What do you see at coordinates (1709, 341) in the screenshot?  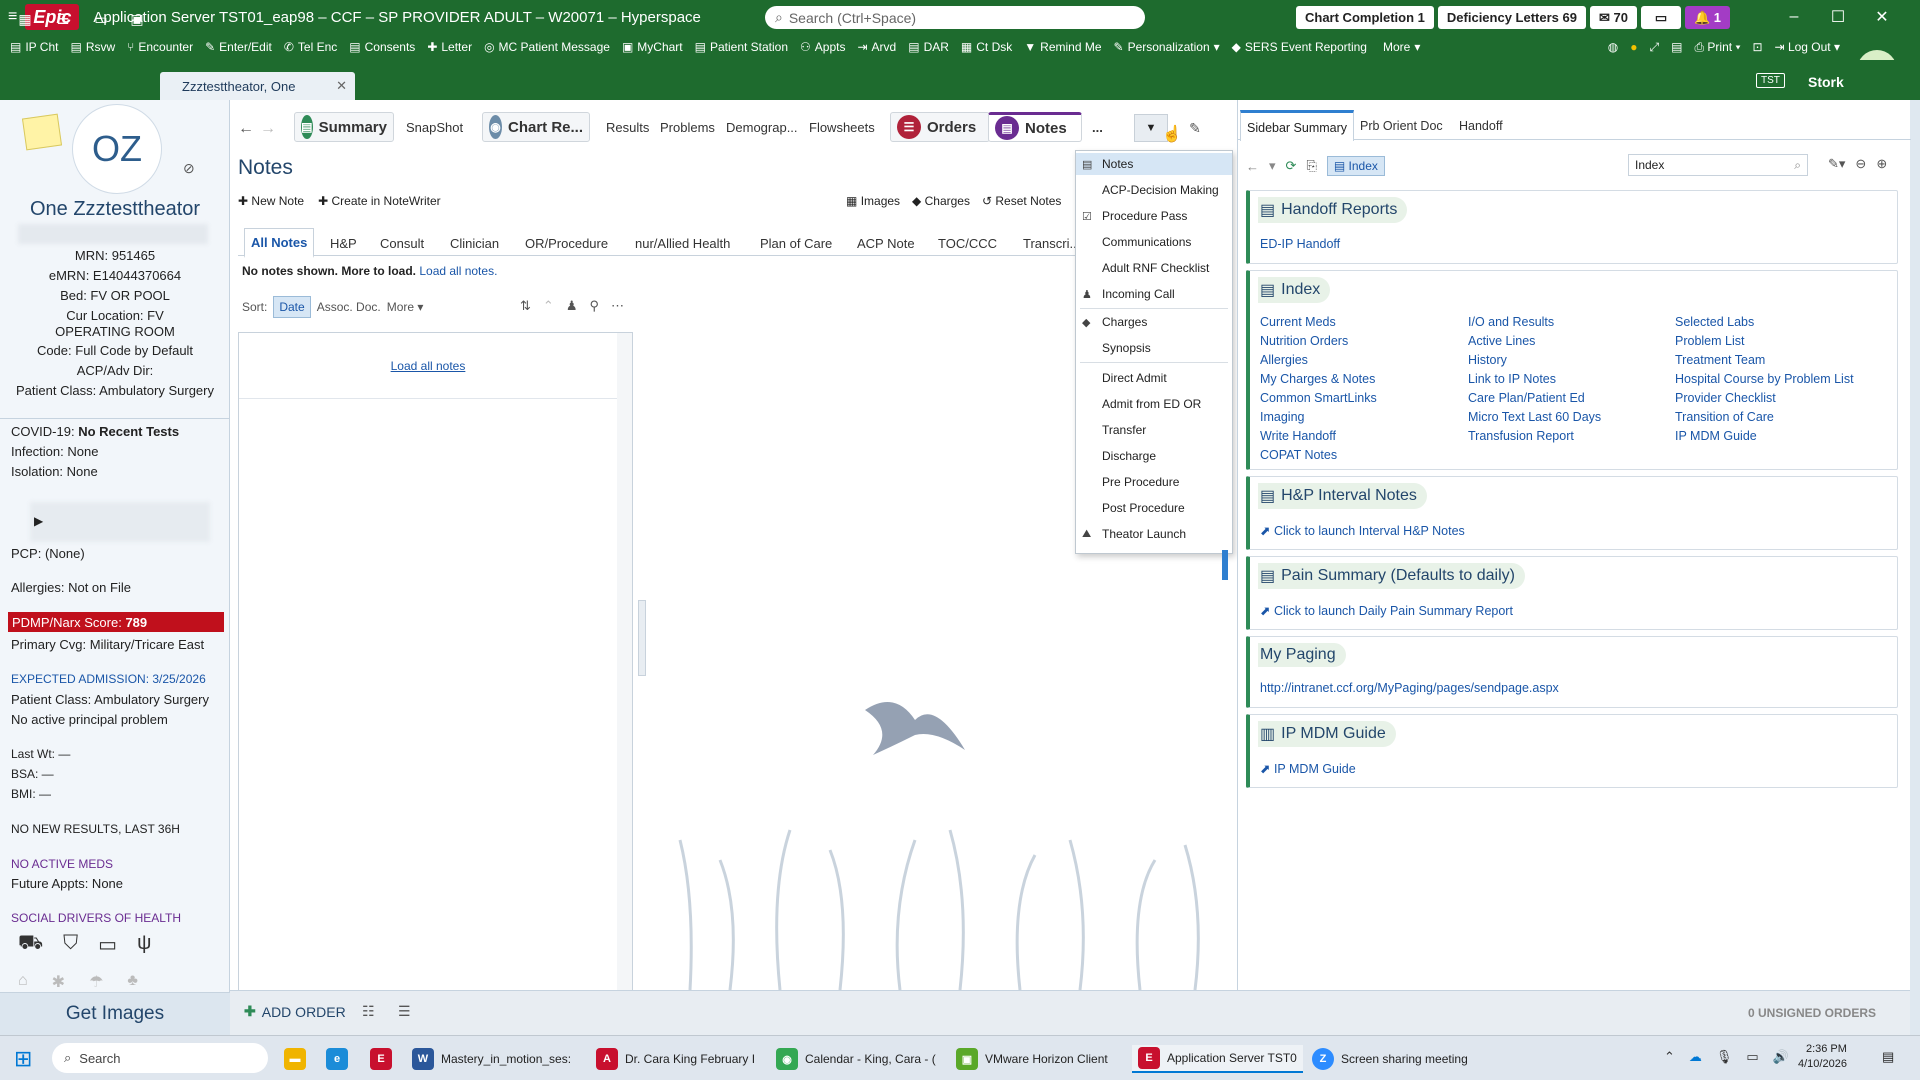 I see `index-link-problem-list: Problem List` at bounding box center [1709, 341].